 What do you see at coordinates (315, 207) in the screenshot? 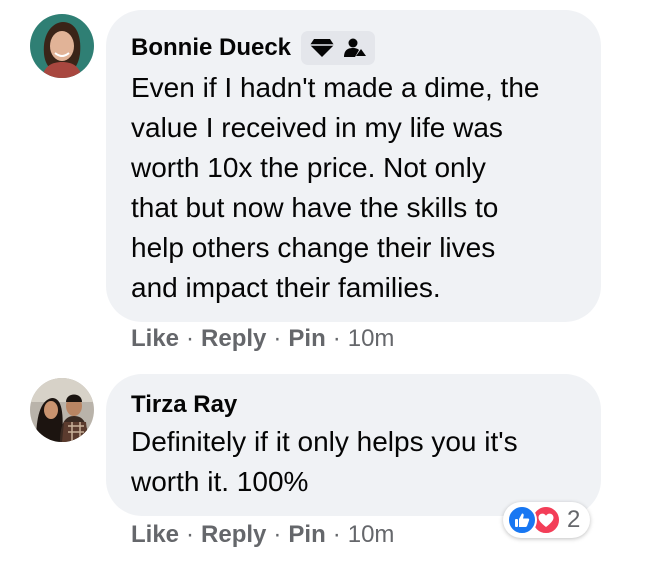
I see `comment-text-line: that but now have the skills to` at bounding box center [315, 207].